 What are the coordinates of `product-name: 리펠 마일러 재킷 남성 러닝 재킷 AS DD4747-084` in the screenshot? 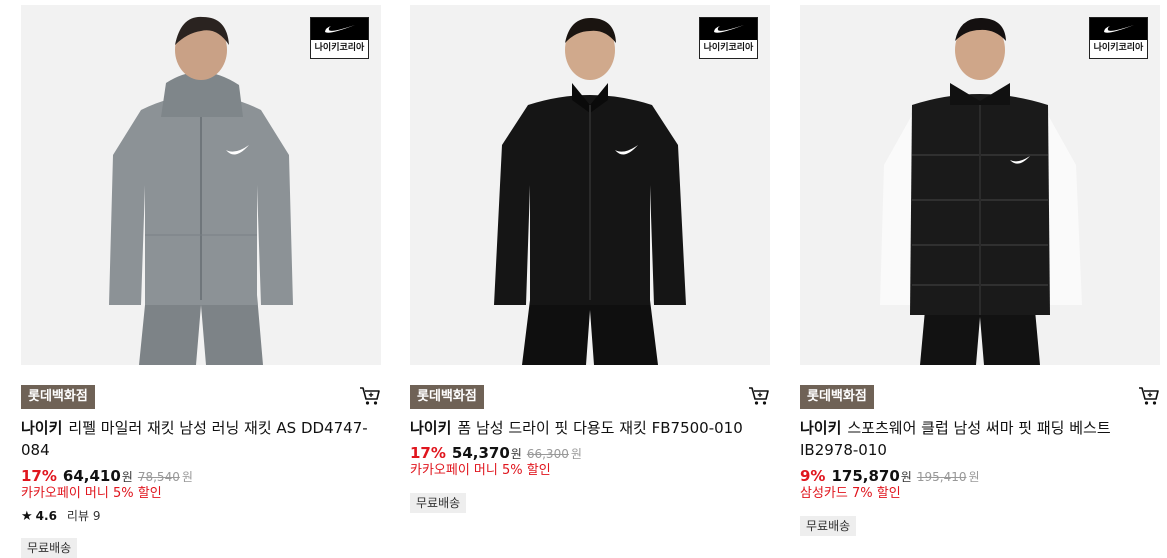 It's located at (194, 439).